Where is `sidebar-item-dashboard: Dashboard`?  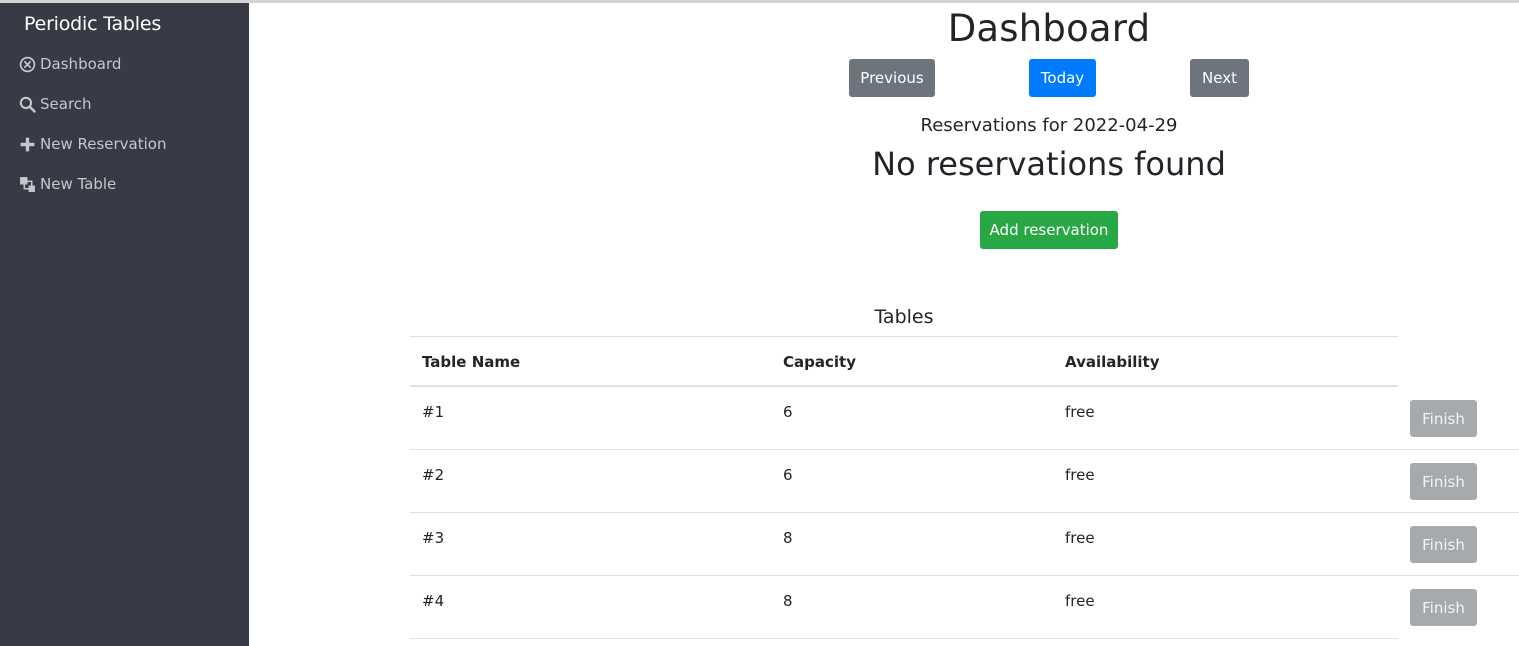 sidebar-item-dashboard: Dashboard is located at coordinates (70, 64).